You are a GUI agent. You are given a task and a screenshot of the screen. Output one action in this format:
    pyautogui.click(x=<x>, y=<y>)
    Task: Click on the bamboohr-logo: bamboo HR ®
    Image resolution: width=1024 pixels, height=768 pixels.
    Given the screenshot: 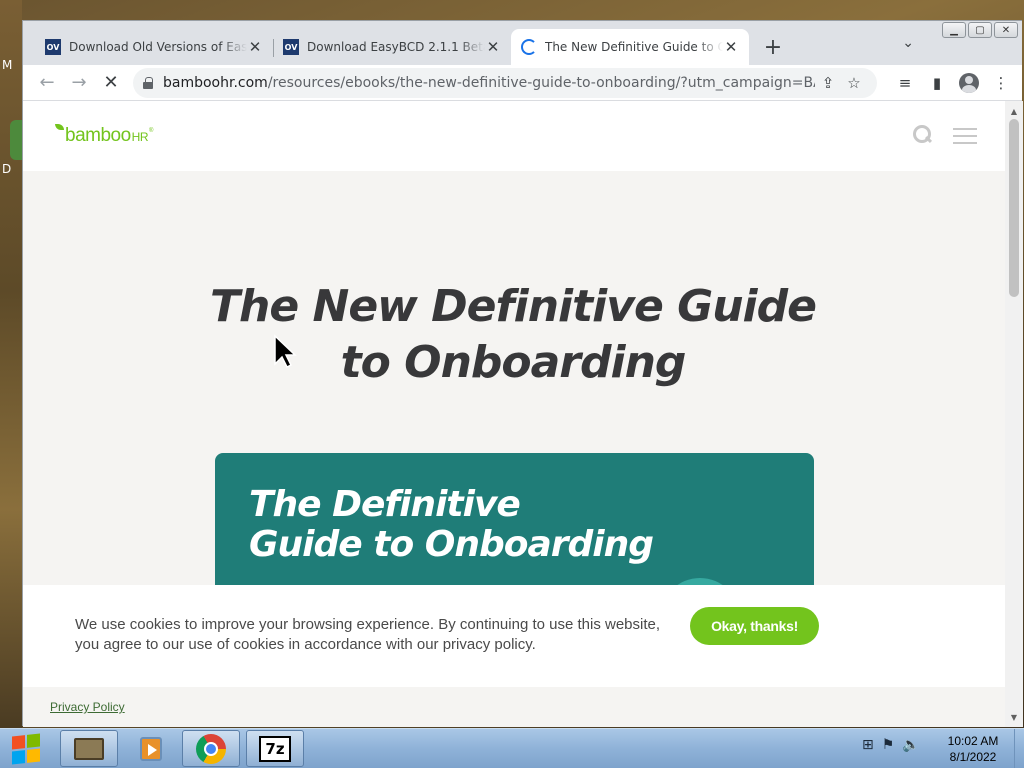 What is the action you would take?
    pyautogui.click(x=104, y=135)
    